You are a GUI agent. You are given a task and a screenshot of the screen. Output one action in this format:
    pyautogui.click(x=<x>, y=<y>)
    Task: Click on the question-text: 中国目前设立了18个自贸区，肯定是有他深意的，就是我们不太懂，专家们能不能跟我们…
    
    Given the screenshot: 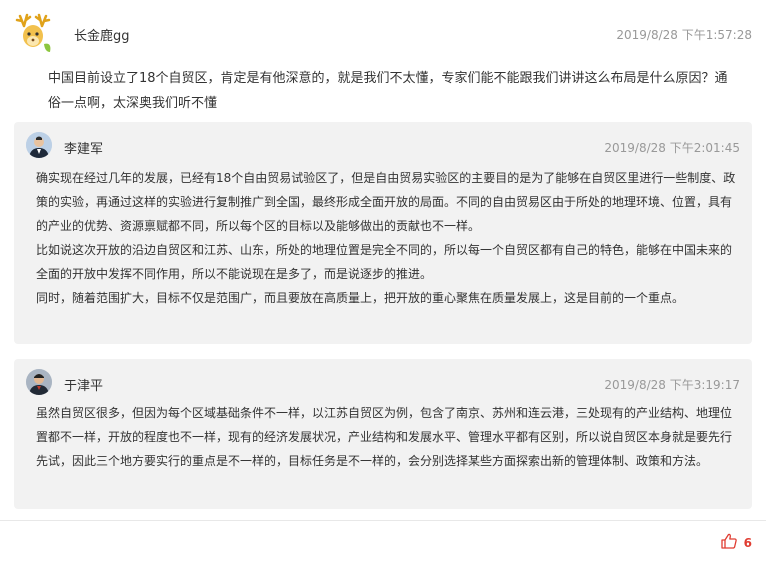 What is the action you would take?
    pyautogui.click(x=388, y=91)
    